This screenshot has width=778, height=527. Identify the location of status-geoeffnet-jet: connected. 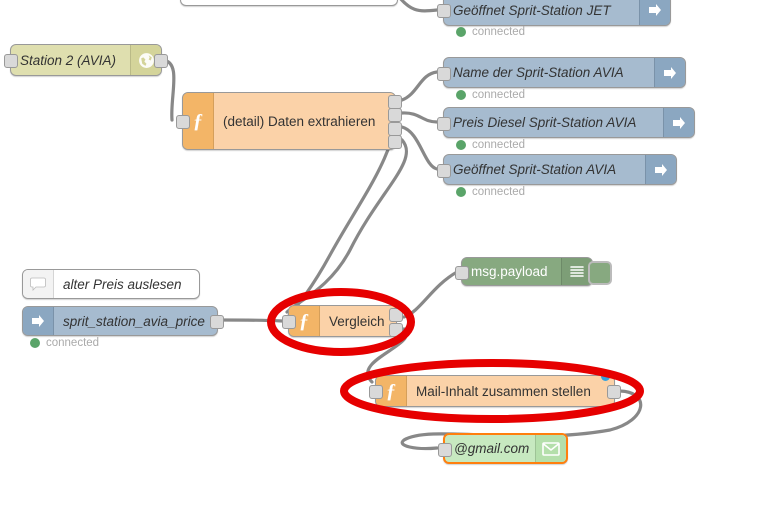
(490, 32).